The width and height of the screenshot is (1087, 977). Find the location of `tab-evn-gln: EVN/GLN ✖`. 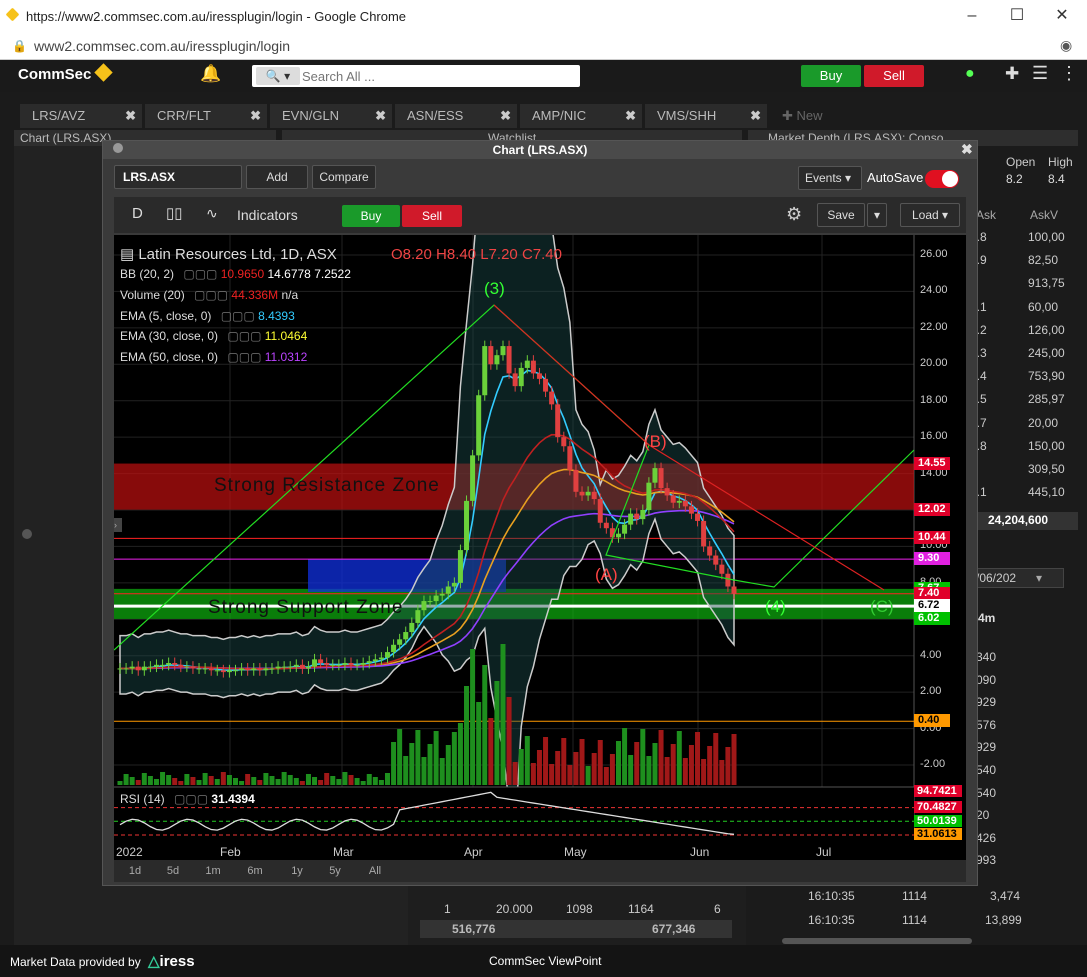

tab-evn-gln: EVN/GLN ✖ is located at coordinates (331, 116).